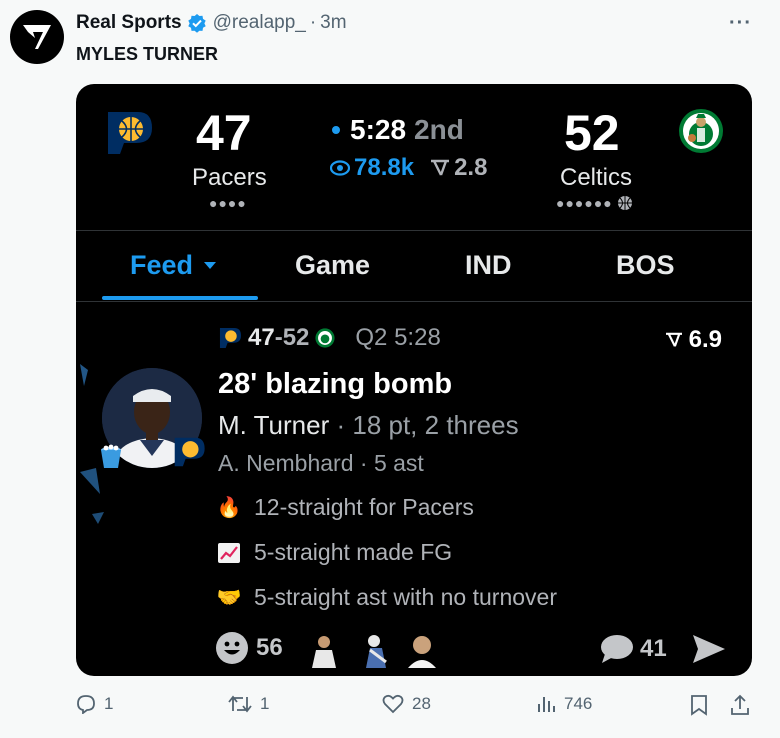 The image size is (780, 738). I want to click on streak-item: 5-straight made FG, so click(334, 552).